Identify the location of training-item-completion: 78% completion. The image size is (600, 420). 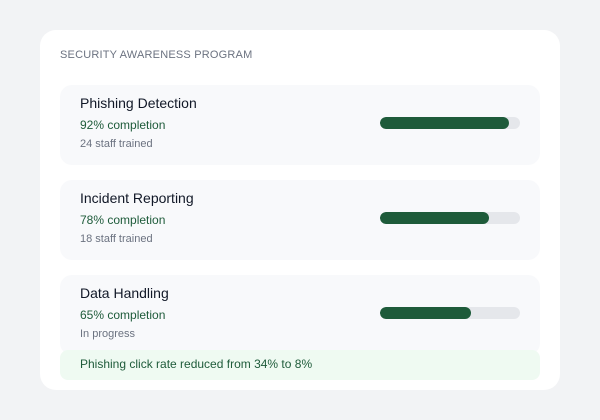
(123, 220).